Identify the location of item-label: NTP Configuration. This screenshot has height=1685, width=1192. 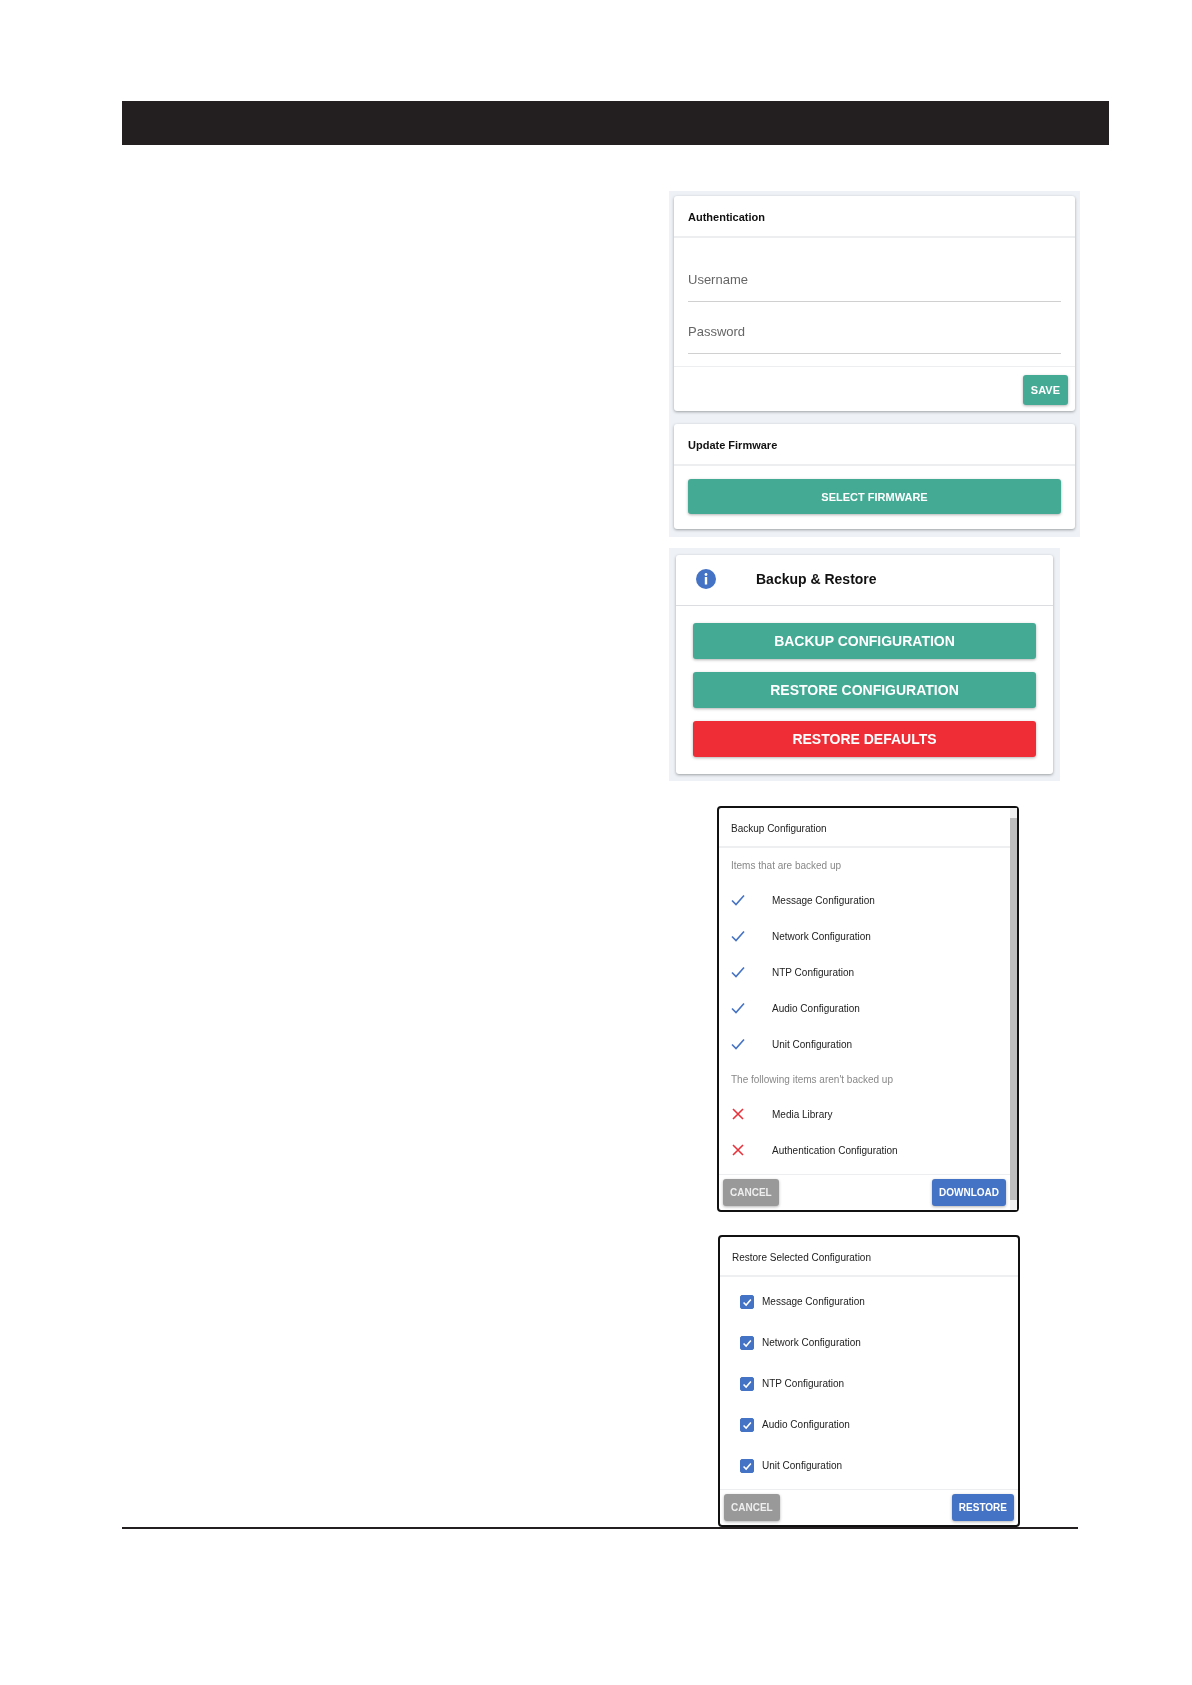
(813, 972).